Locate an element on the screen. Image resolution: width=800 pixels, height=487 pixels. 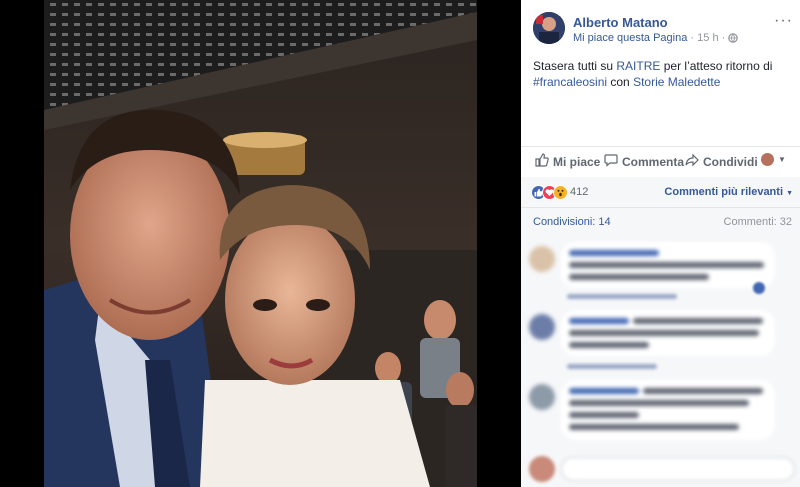
like-button-label: Mi piace is located at coordinates (577, 161).